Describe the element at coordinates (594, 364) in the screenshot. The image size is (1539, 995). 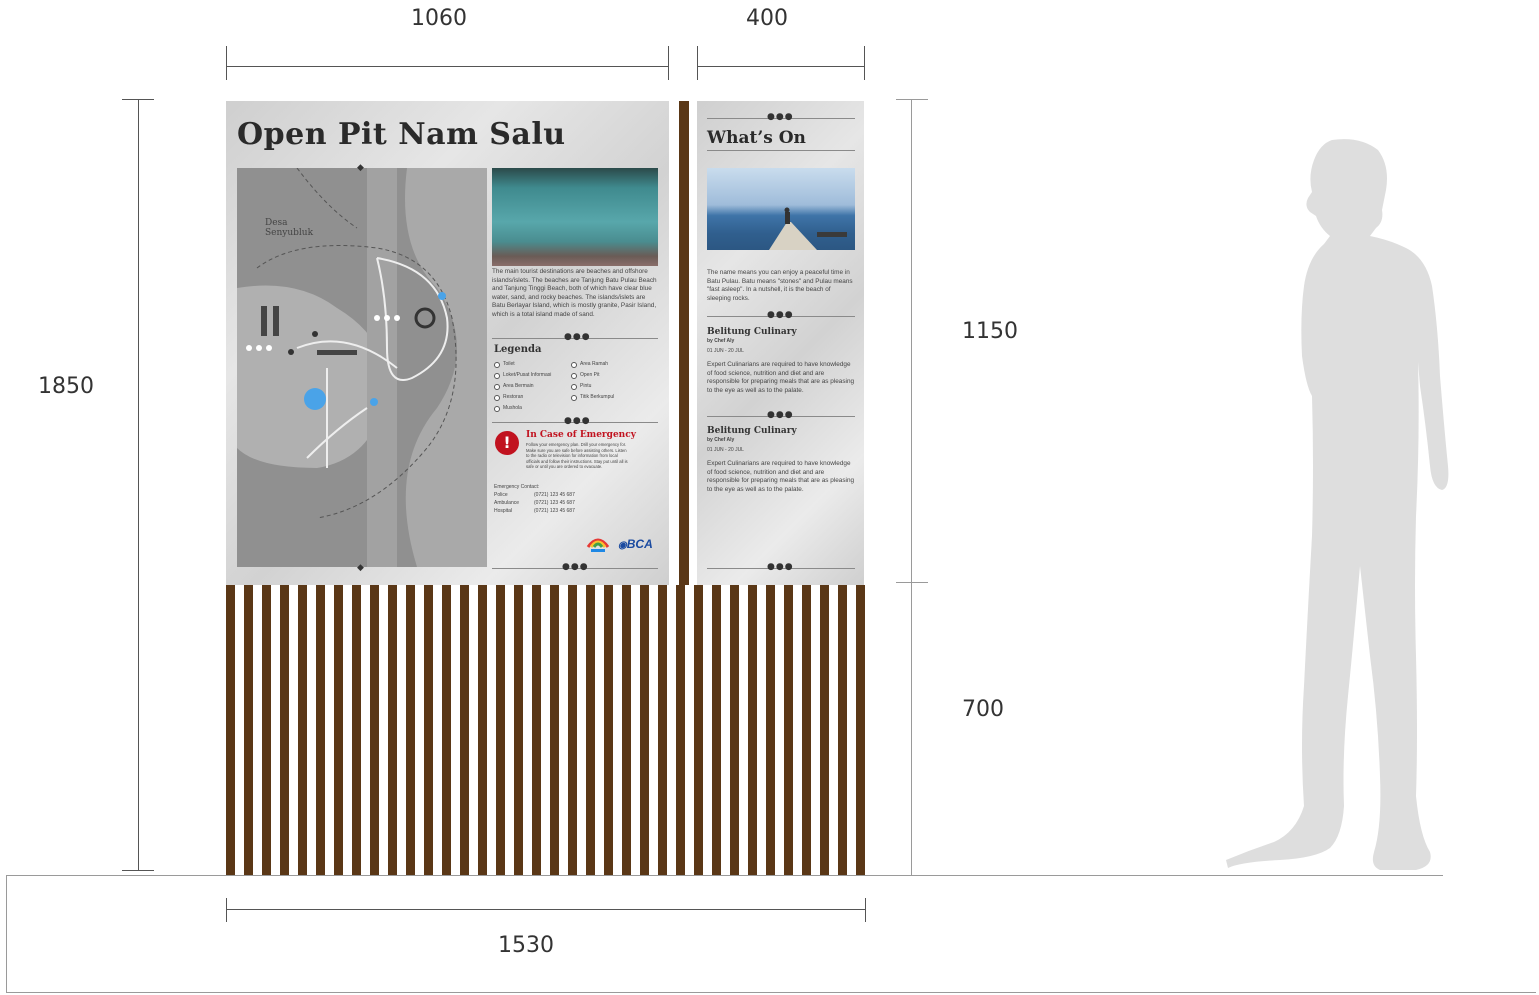
I see `legend-item-label: Area Ramah` at that location.